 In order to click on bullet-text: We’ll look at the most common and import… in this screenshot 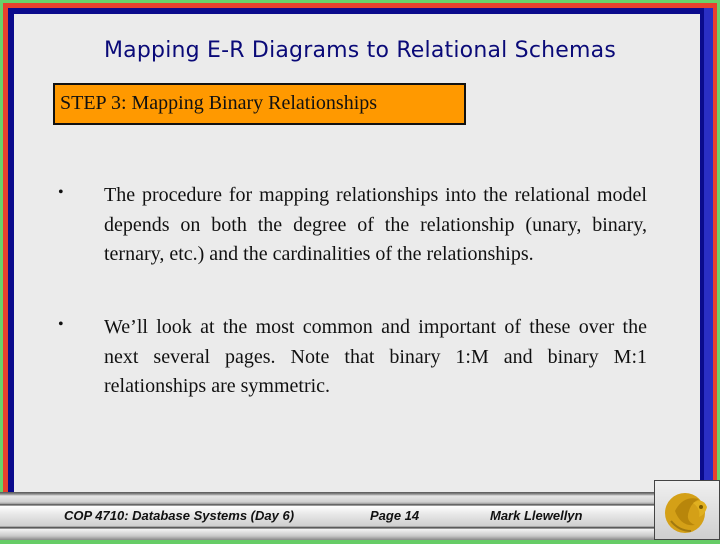, I will do `click(375, 356)`.